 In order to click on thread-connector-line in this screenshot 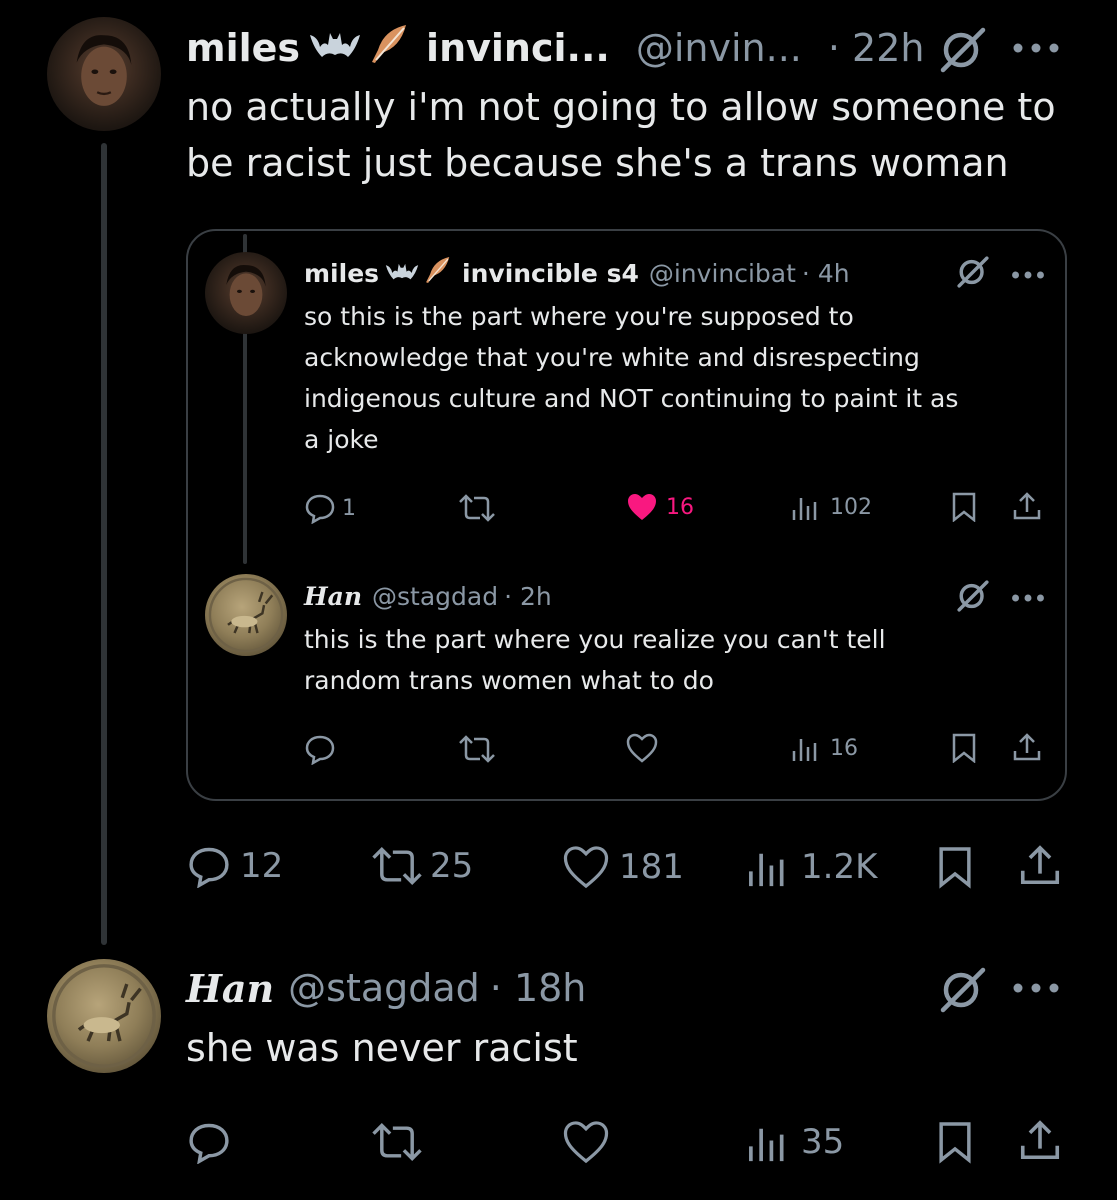, I will do `click(104, 544)`.